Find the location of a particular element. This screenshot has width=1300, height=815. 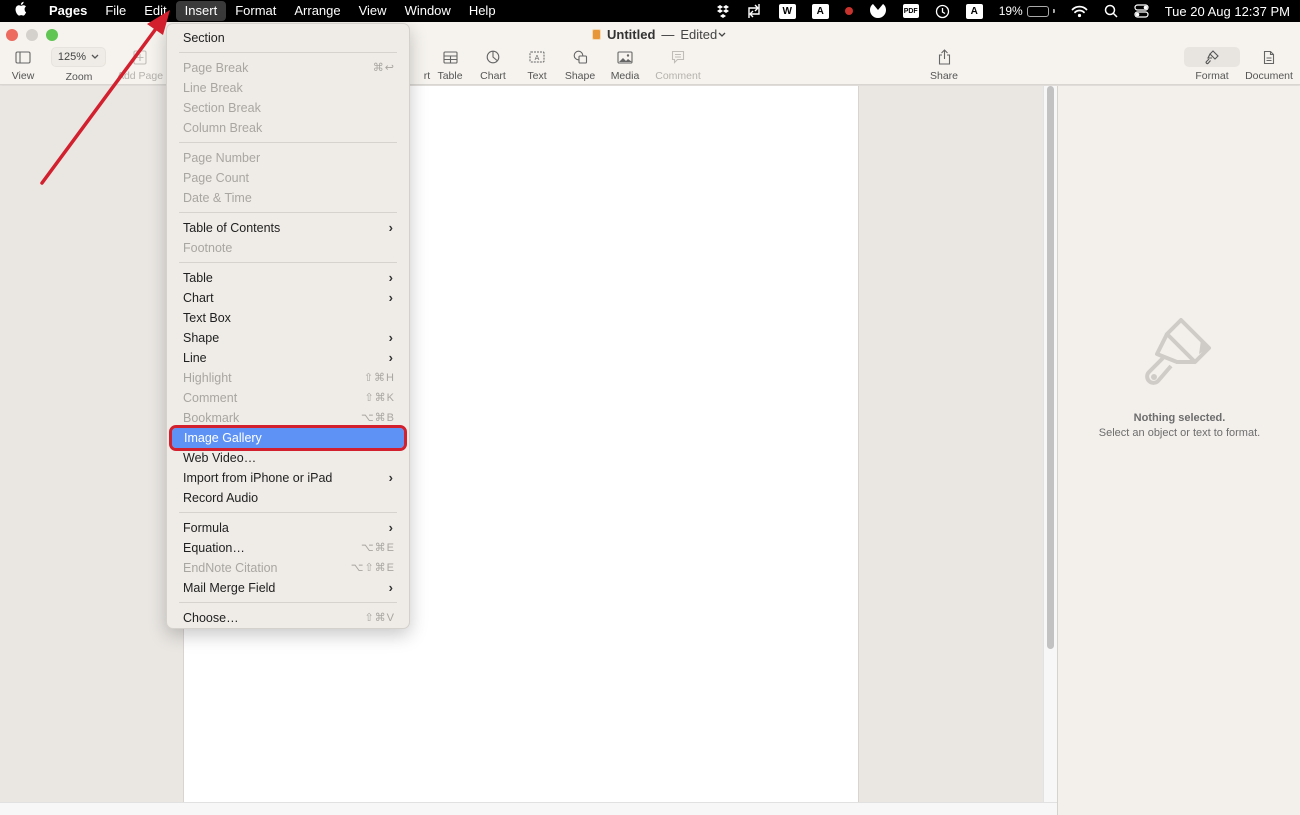

menu-item-equation: Equation… ⌥⌘E is located at coordinates (288, 548).